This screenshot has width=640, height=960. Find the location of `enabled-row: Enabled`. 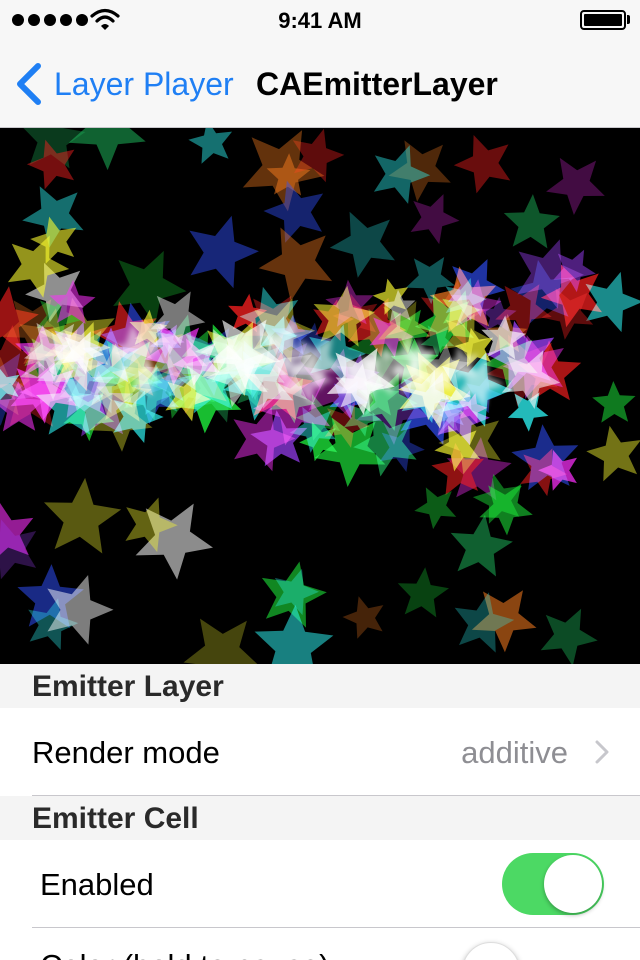

enabled-row: Enabled is located at coordinates (320, 884).